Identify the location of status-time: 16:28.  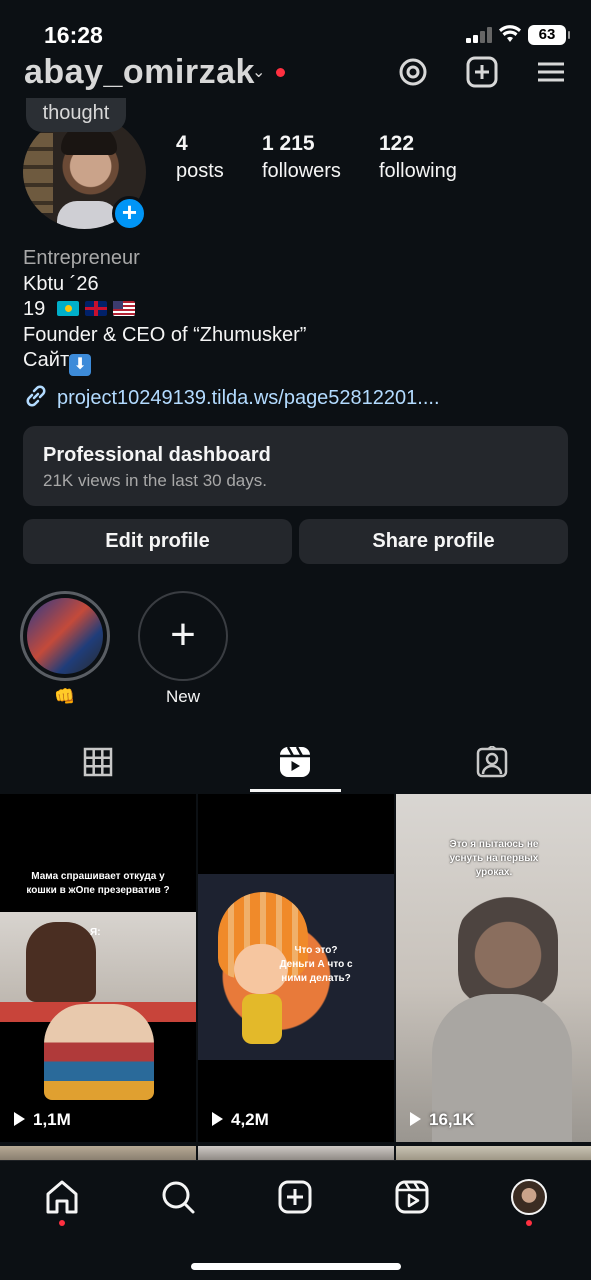
(73, 35).